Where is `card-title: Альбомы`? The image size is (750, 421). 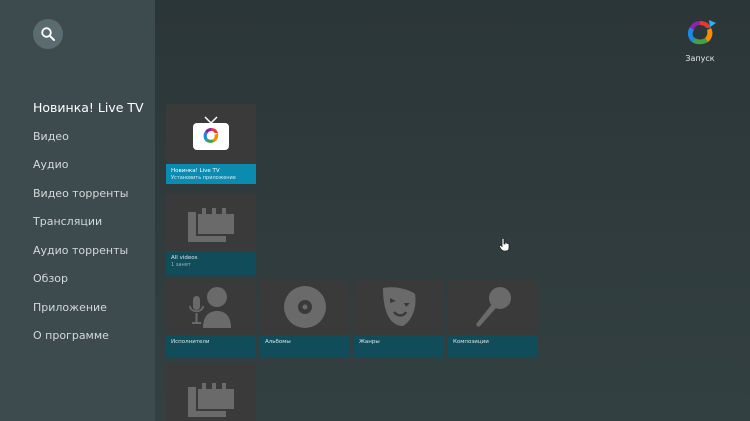 card-title: Альбомы is located at coordinates (278, 342).